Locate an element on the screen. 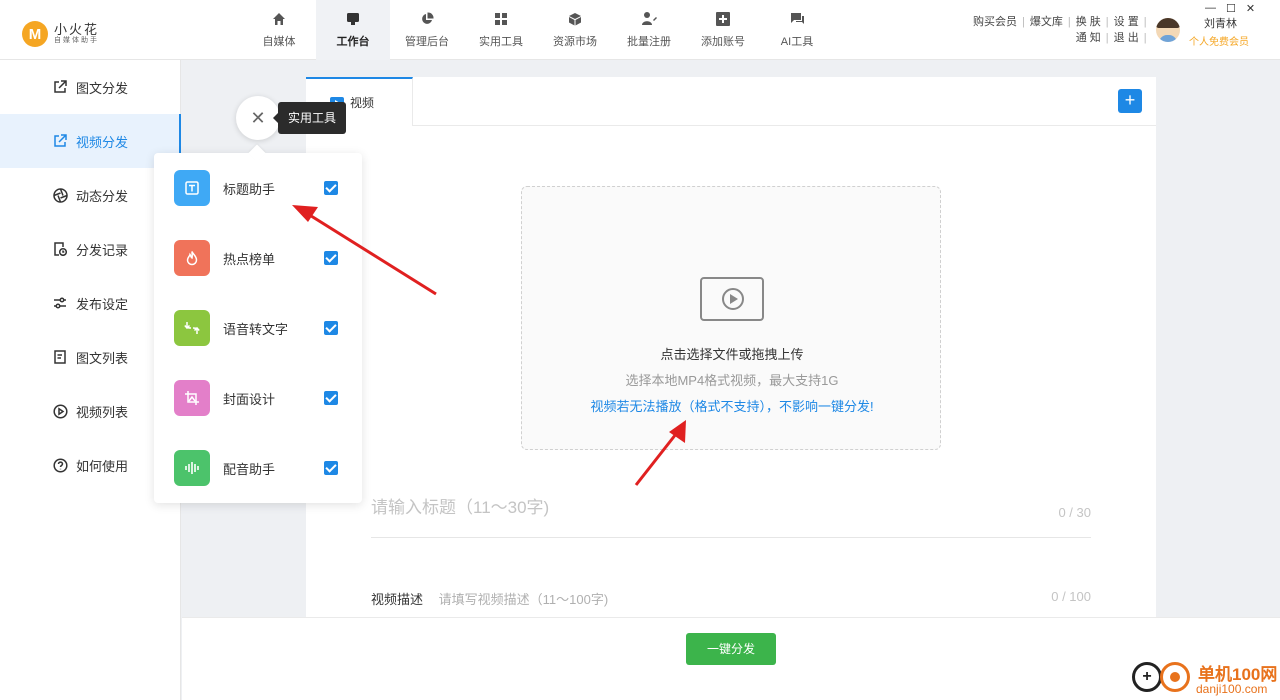  buy-member-link: 购买会员 is located at coordinates (995, 22).